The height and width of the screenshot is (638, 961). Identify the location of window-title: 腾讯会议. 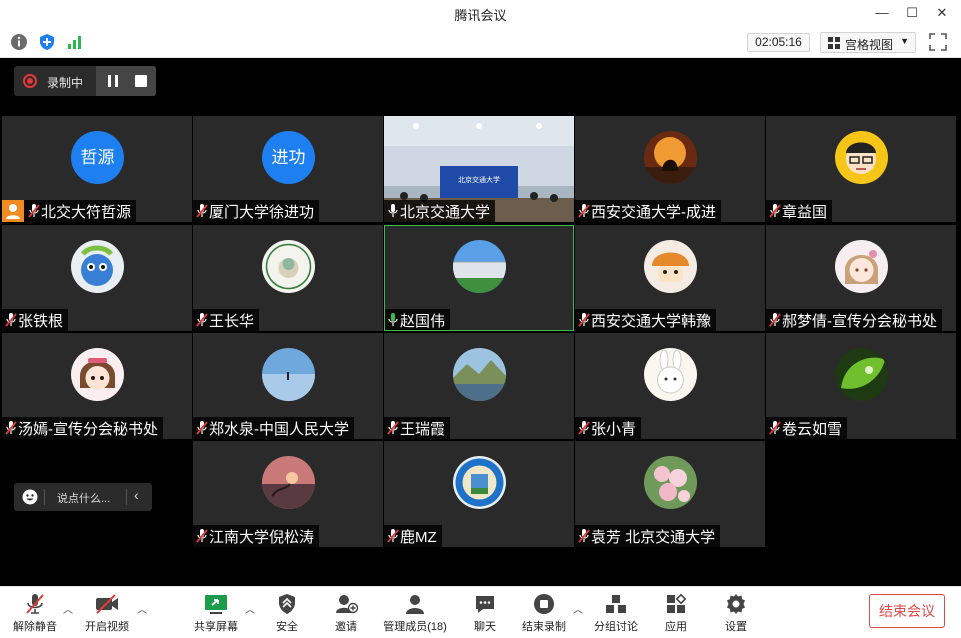
(480, 15).